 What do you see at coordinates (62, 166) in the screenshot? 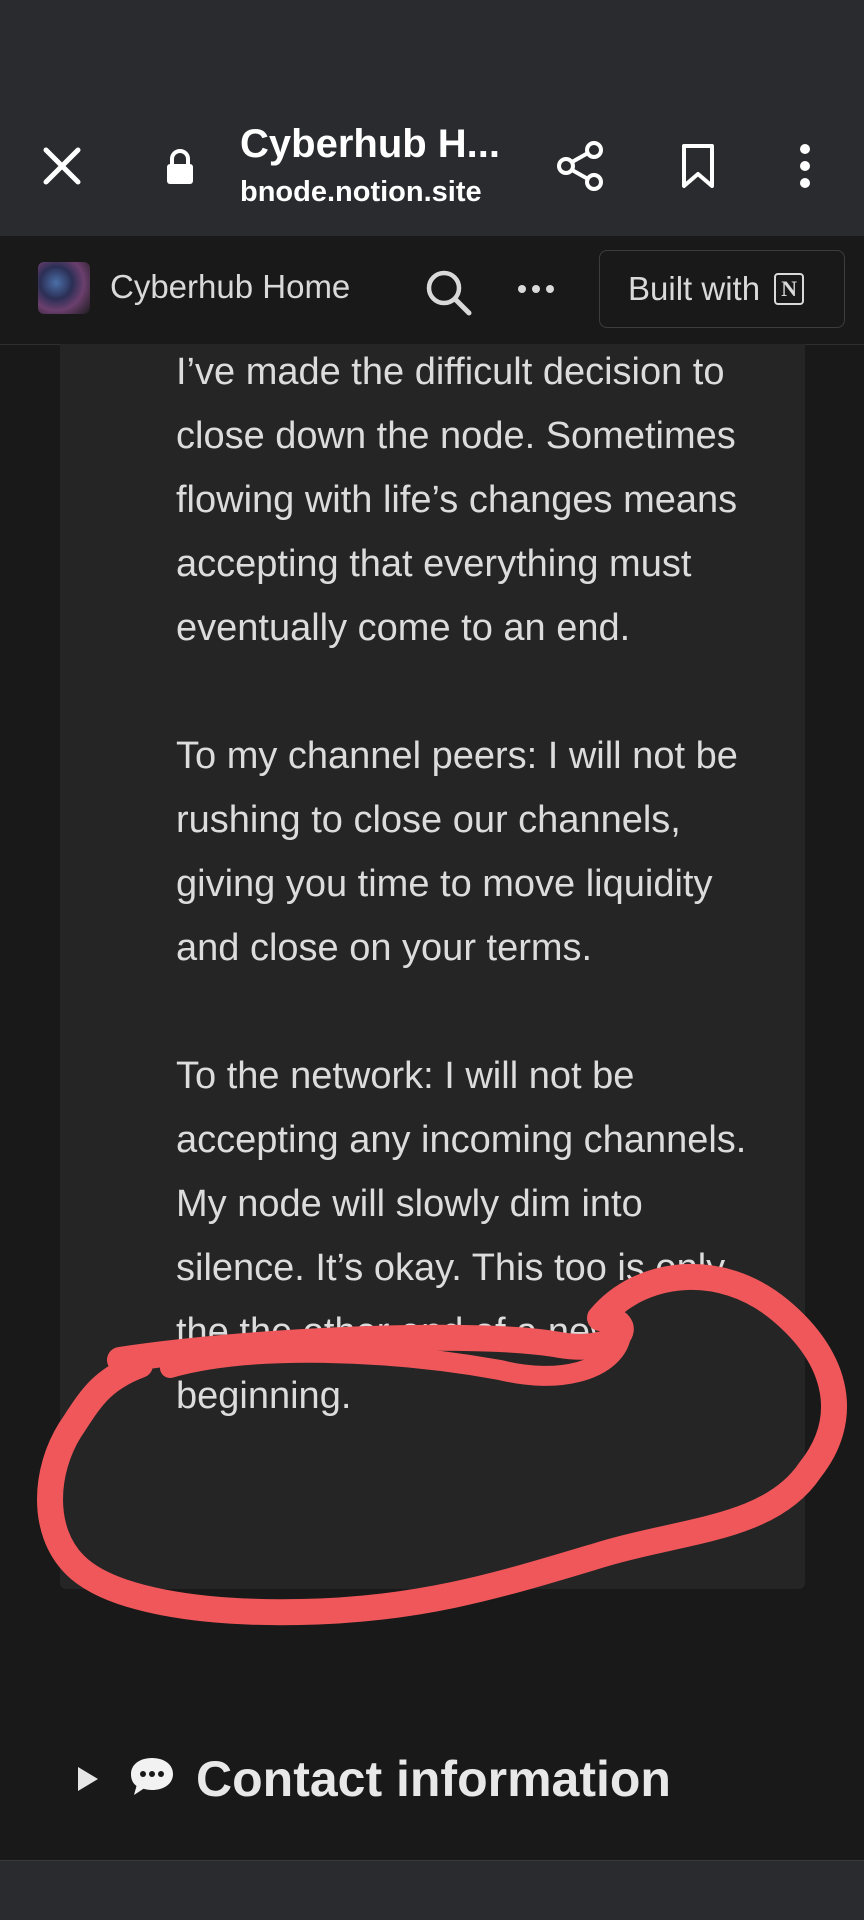
I see `close-icon` at bounding box center [62, 166].